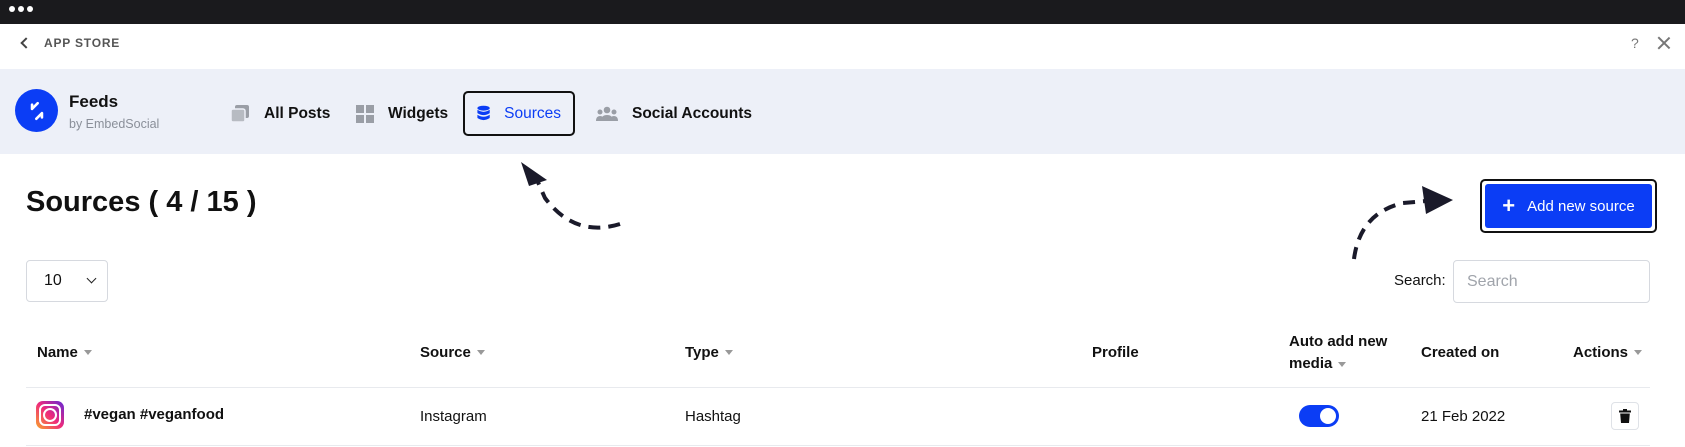 Image resolution: width=1685 pixels, height=447 pixels. I want to click on column-header-actions: Actions, so click(1608, 352).